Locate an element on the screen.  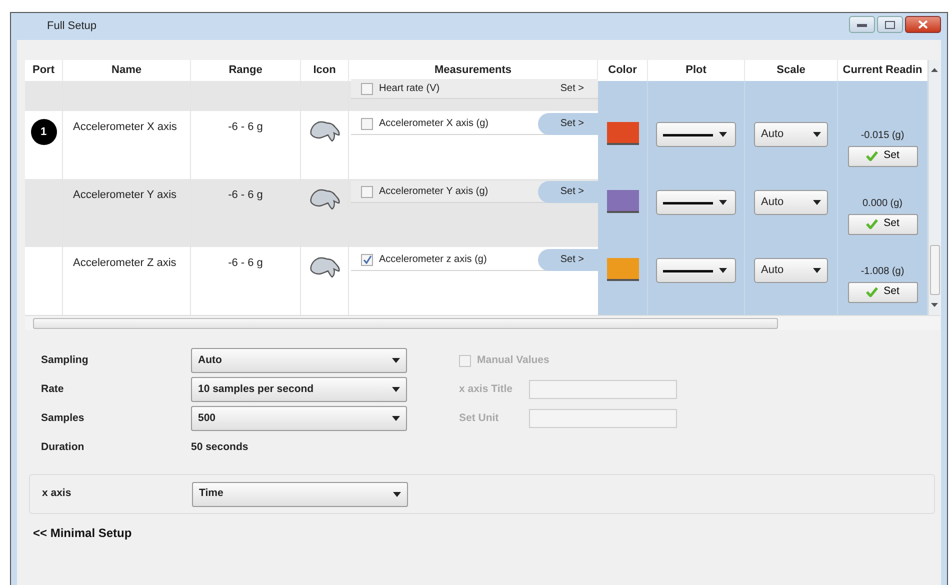
column-header: Scale is located at coordinates (791, 70).